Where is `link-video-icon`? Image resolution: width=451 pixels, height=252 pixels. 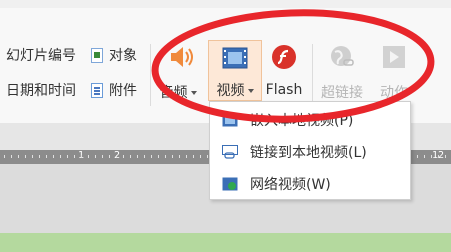
link-video-icon is located at coordinates (230, 152).